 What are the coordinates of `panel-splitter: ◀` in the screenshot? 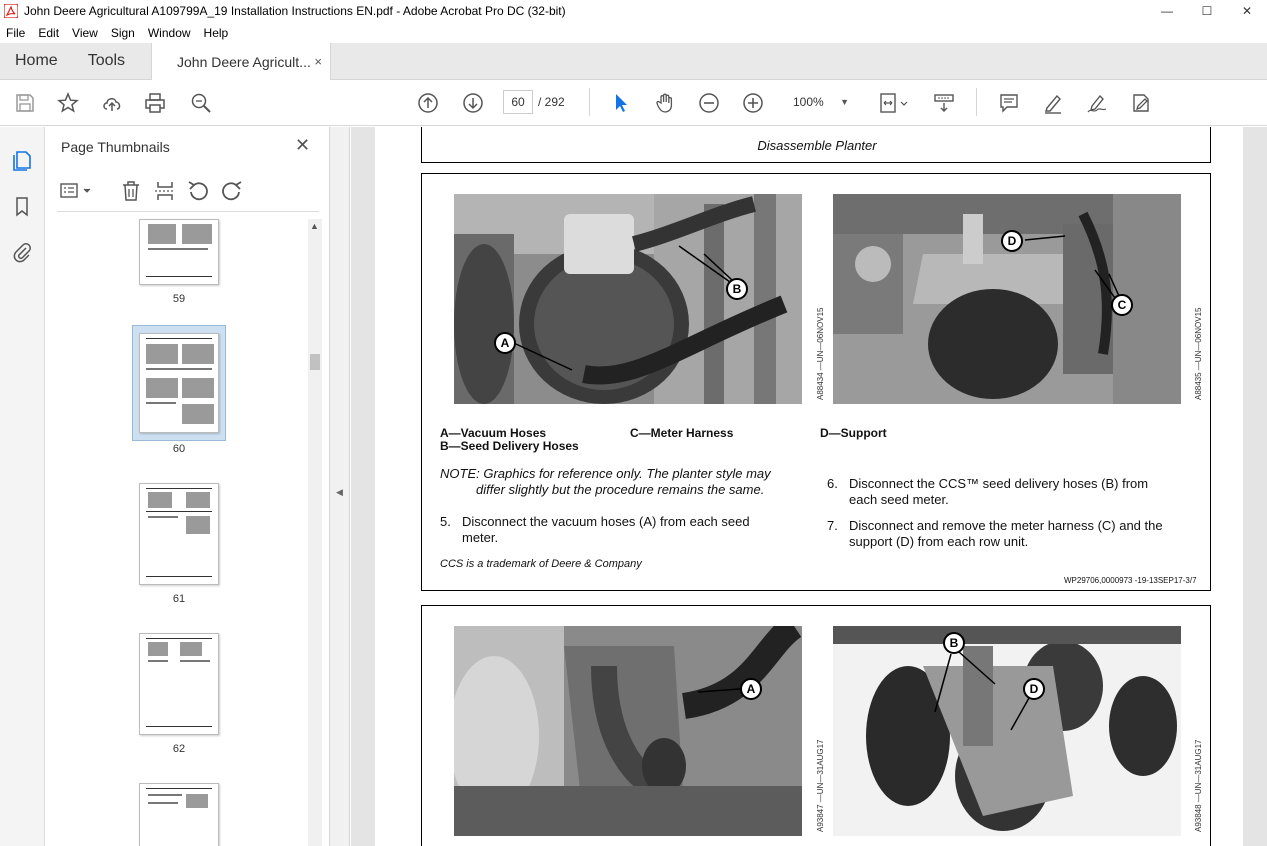 It's located at (340, 486).